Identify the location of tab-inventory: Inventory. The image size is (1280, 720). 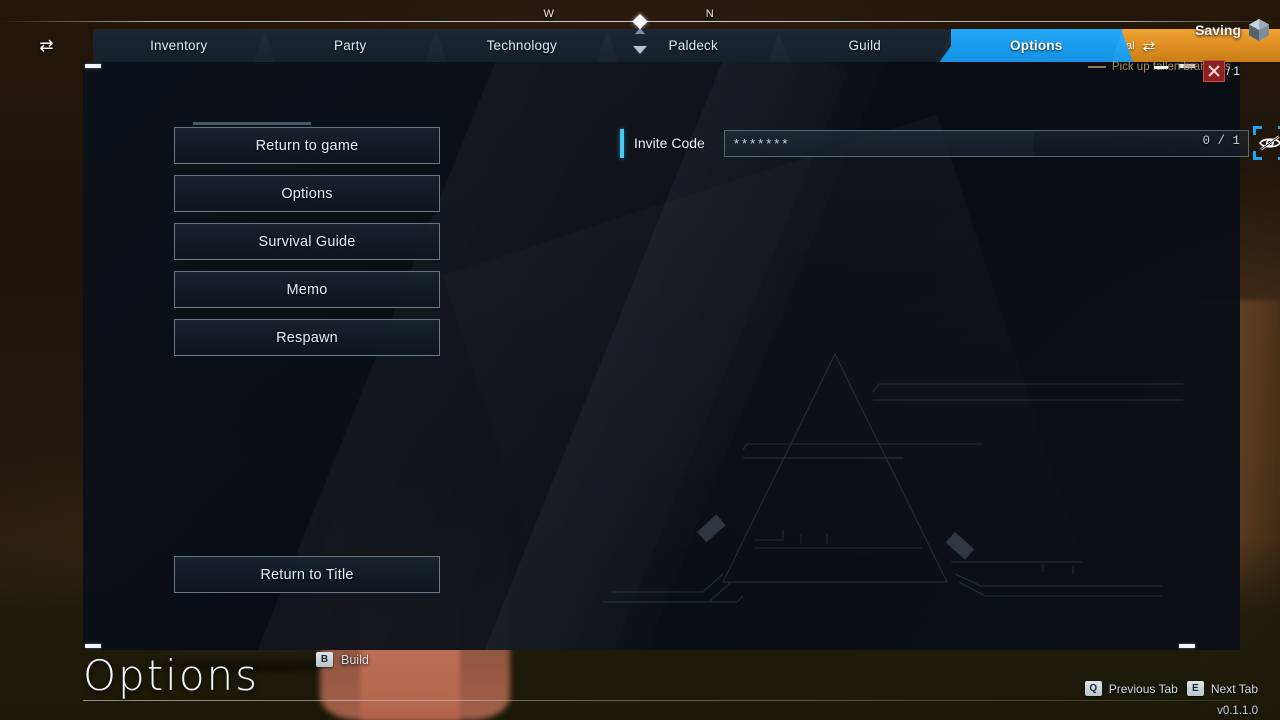
(179, 45).